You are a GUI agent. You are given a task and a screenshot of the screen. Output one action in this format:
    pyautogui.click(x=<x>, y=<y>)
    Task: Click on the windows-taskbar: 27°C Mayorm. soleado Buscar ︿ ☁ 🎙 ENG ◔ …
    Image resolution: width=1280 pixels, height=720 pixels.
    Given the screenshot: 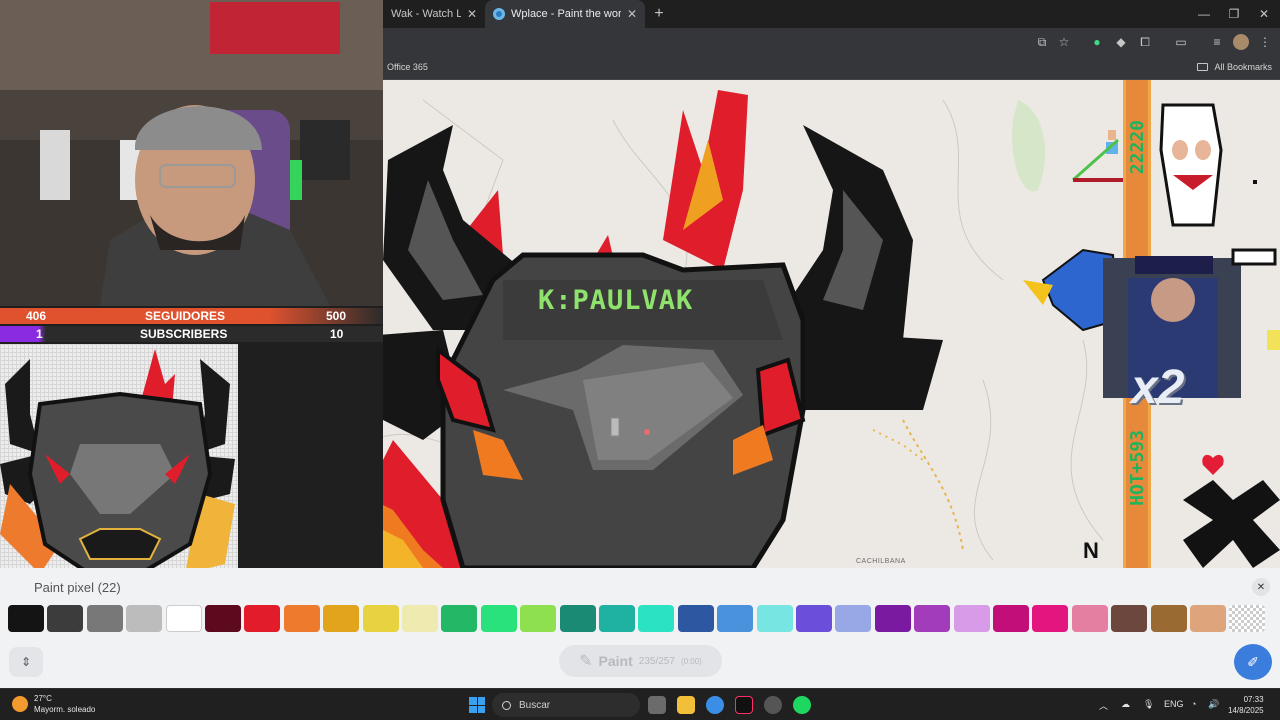 What is the action you would take?
    pyautogui.click(x=640, y=704)
    